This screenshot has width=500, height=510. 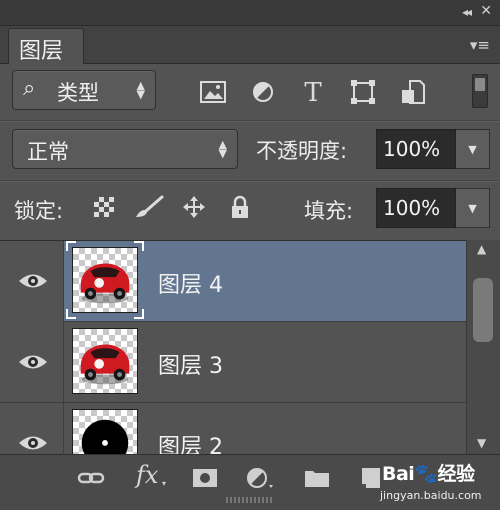 I want to click on baidu-jingyan-watermark: Bai🐾经验 jingyan.baidu.com, so click(x=440, y=482).